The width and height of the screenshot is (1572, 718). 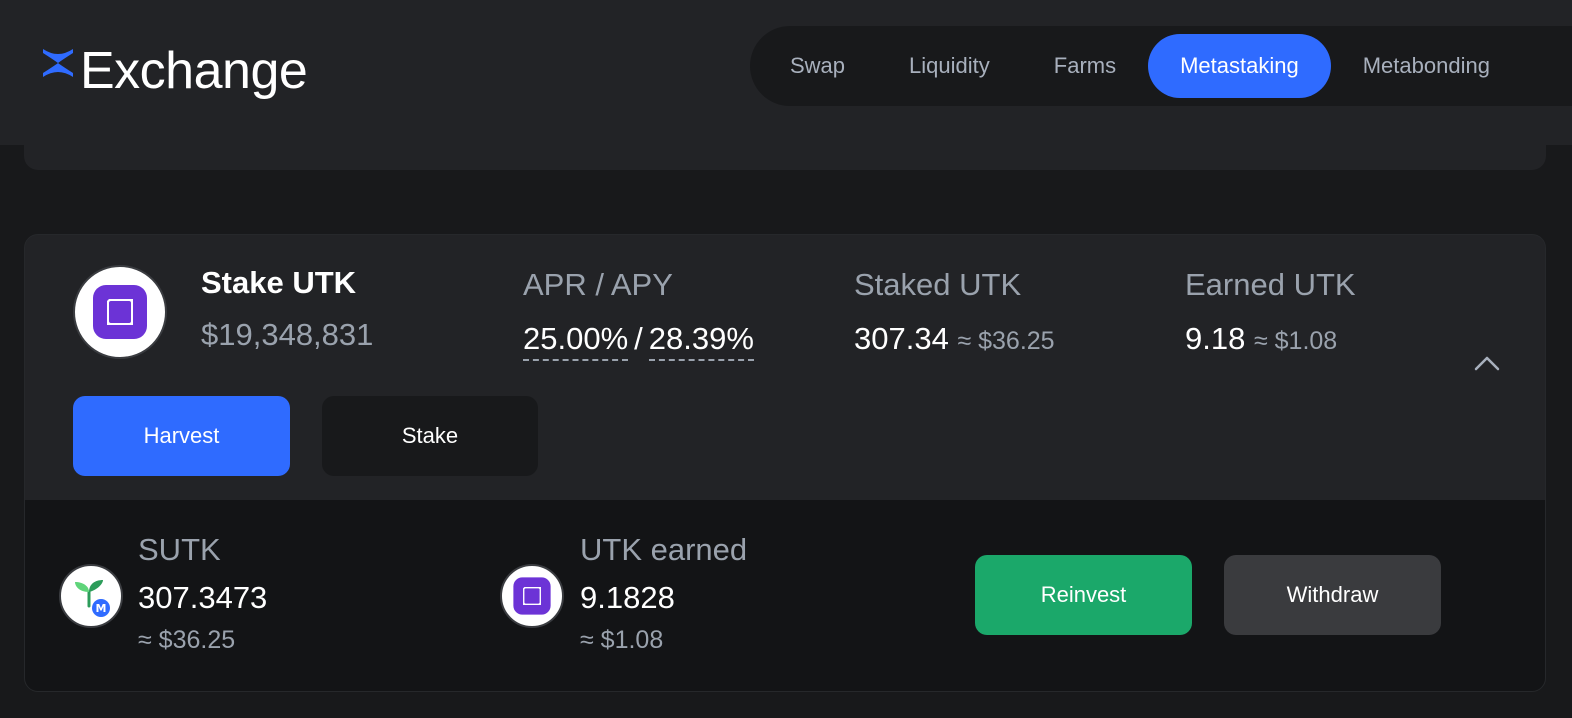 I want to click on logo-text: Exchange, so click(x=194, y=71).